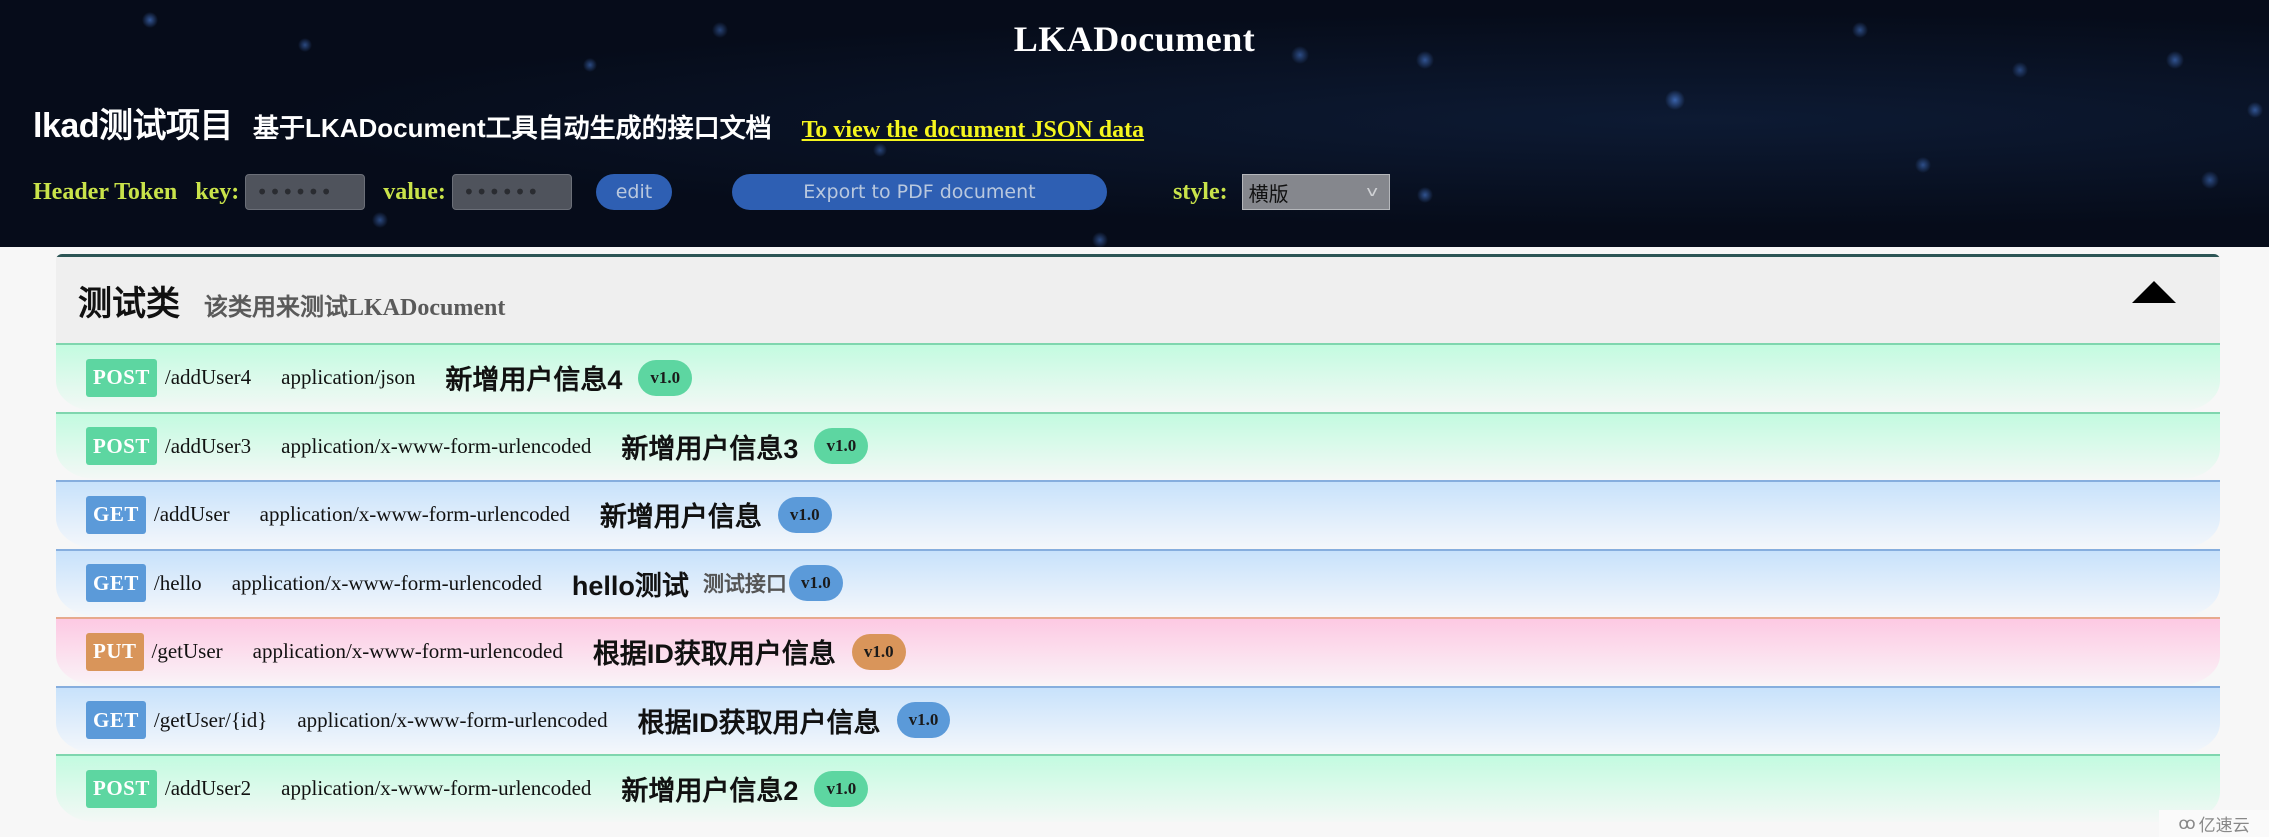 The image size is (2269, 837). I want to click on chevron-down-icon: v, so click(1372, 192).